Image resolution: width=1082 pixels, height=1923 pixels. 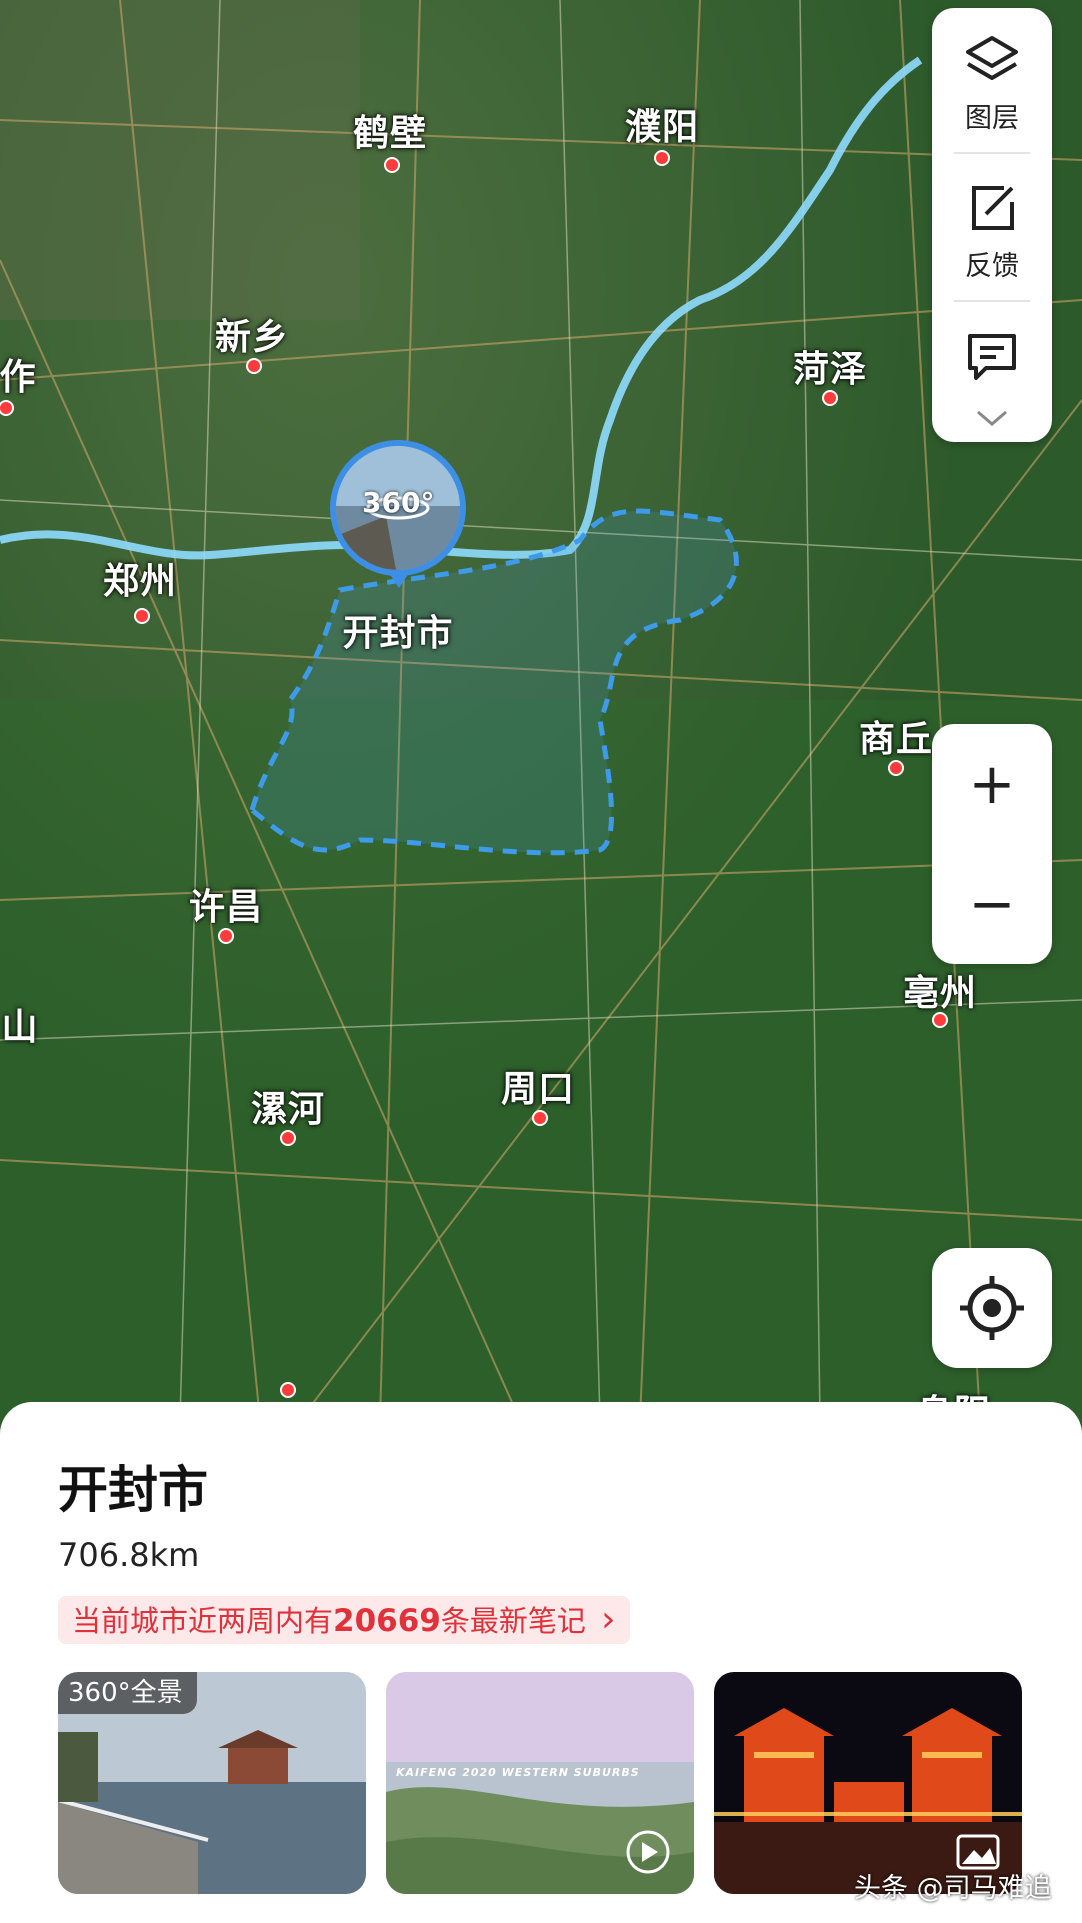 I want to click on panorama-marker: 360°, so click(x=398, y=508).